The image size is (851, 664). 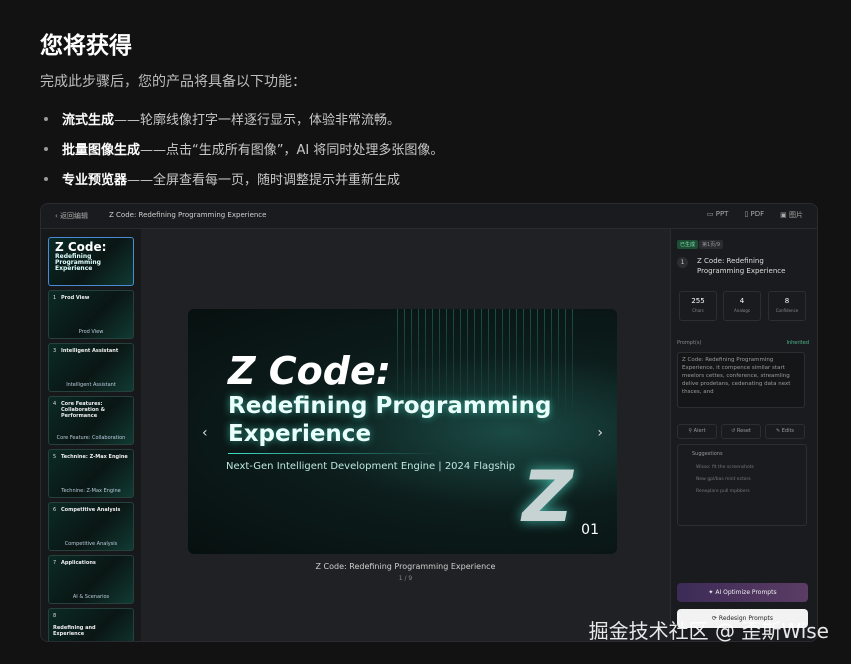 What do you see at coordinates (590, 530) in the screenshot?
I see `slide-page-number: 01` at bounding box center [590, 530].